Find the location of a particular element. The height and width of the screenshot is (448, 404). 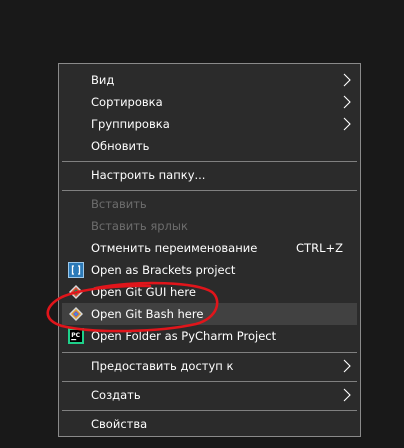

pycharm-icon: PC is located at coordinates (76, 336).